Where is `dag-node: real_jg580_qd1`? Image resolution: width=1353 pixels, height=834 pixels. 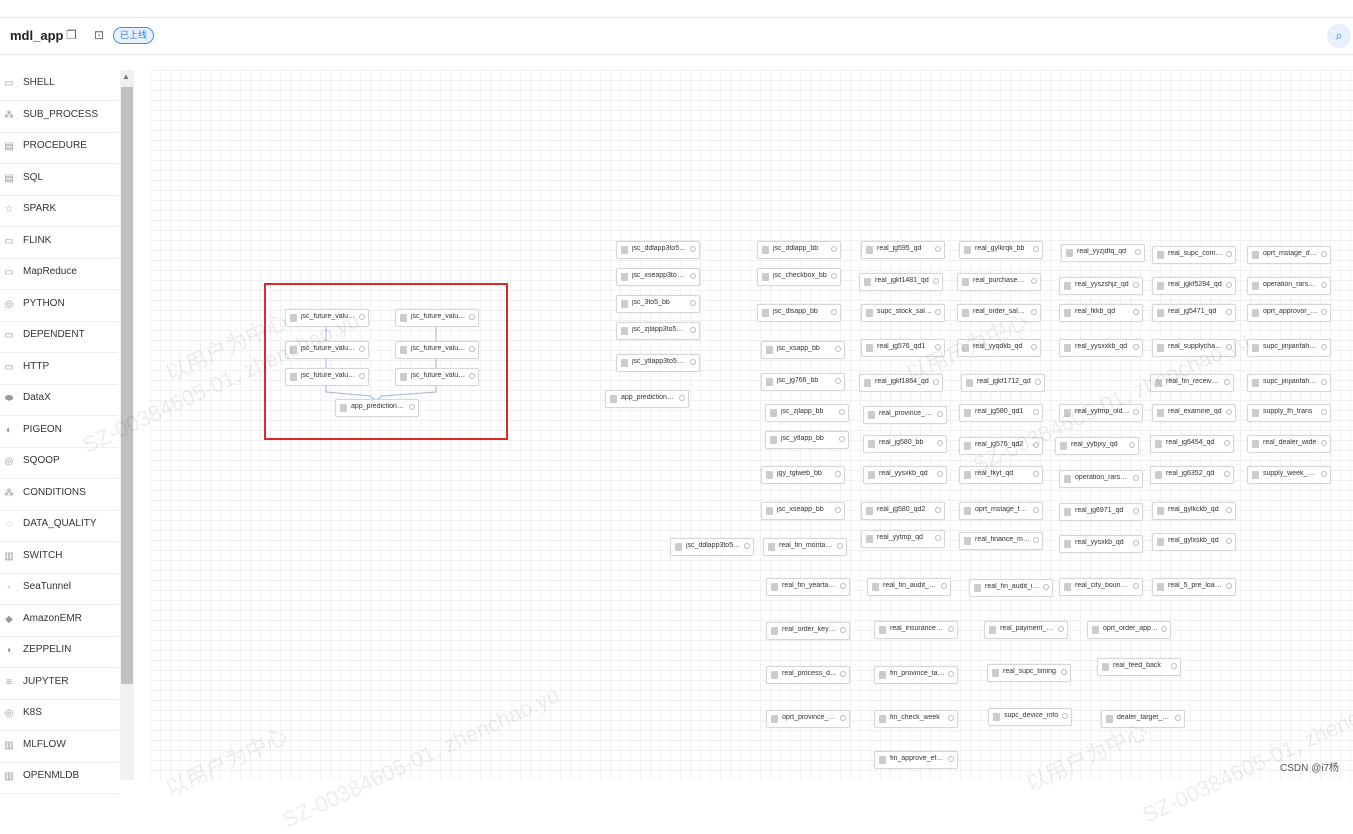 dag-node: real_jg580_qd1 is located at coordinates (1001, 413).